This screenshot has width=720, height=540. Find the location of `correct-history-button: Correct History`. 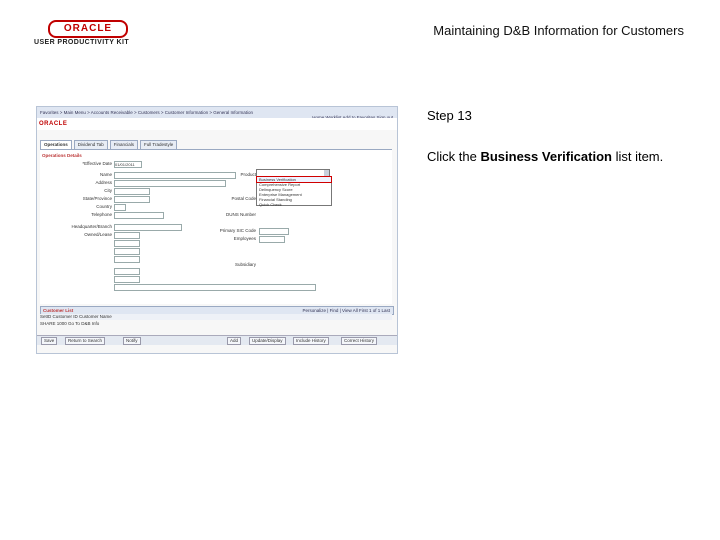

correct-history-button: Correct History is located at coordinates (359, 341).